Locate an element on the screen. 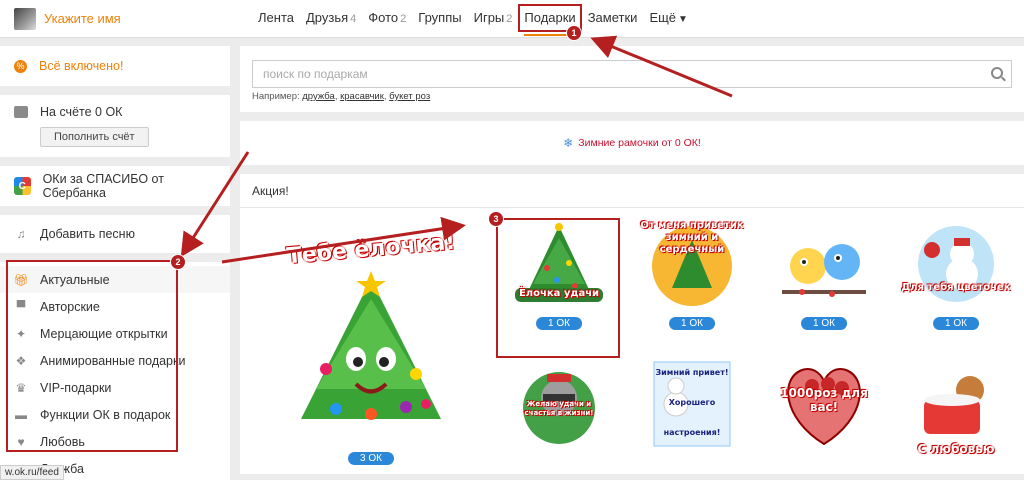  add-song-label: Добавить песню is located at coordinates (87, 234).